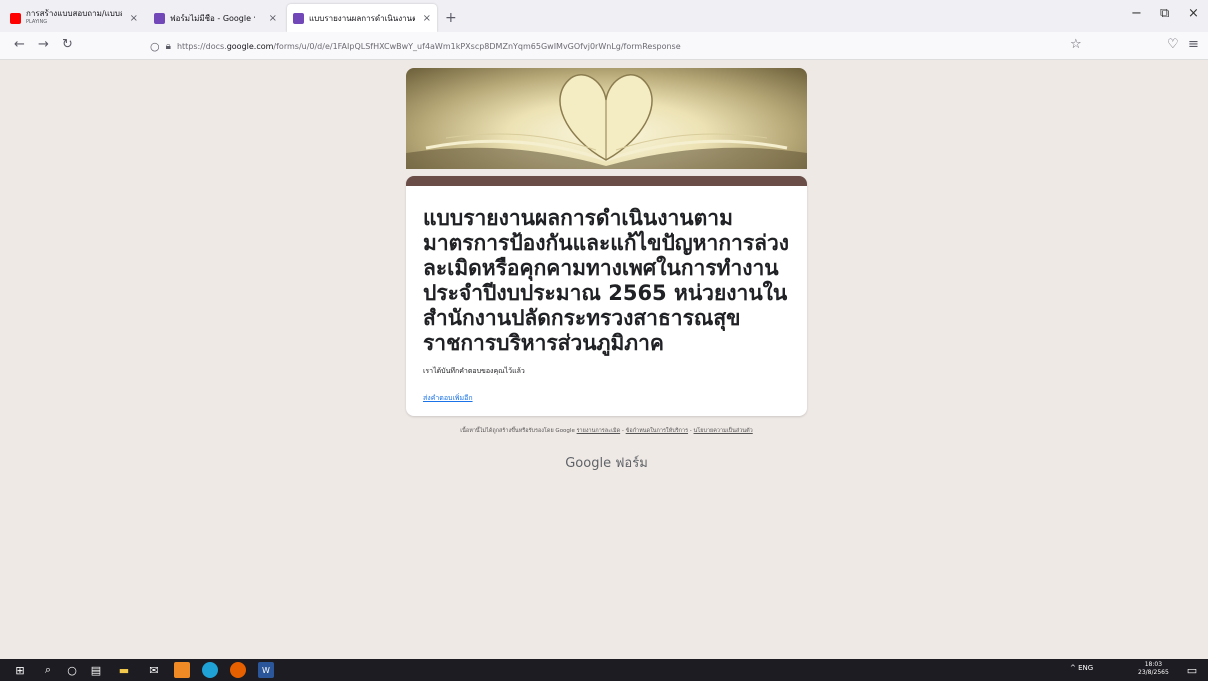 The width and height of the screenshot is (1208, 681). What do you see at coordinates (72, 670) in the screenshot?
I see `cortana-icon: ○` at bounding box center [72, 670].